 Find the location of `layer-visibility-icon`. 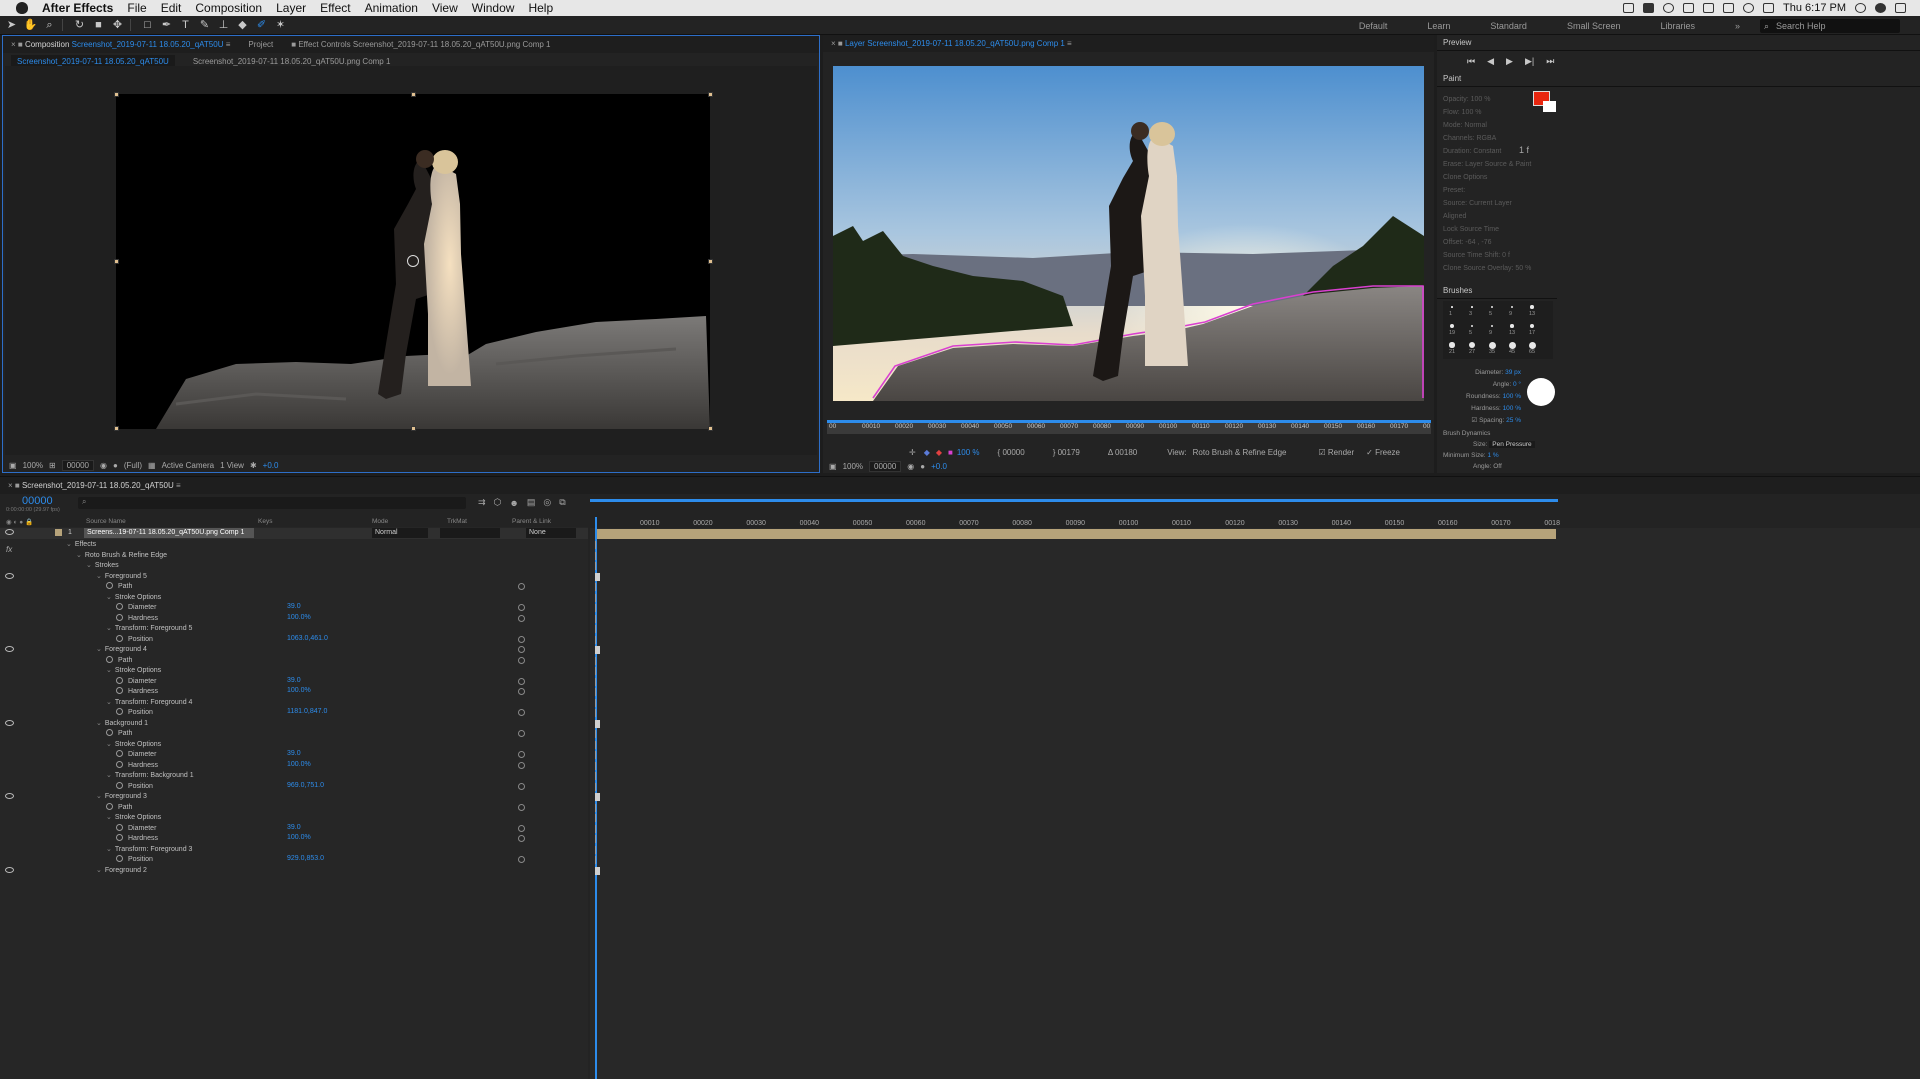

layer-visibility-icon is located at coordinates (9, 532).